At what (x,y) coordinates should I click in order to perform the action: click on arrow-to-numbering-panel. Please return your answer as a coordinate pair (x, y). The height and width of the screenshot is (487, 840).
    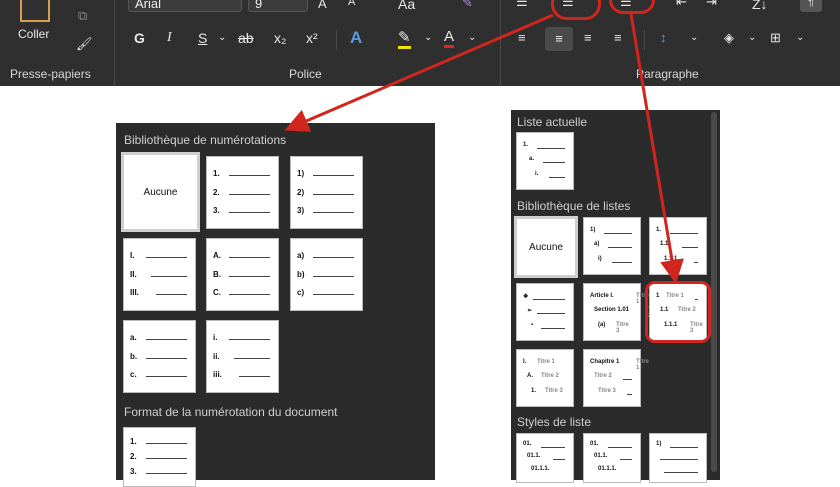
    Looking at the image, I should click on (419, 72).